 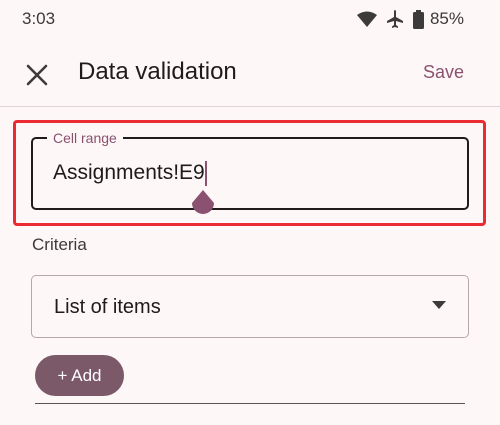 What do you see at coordinates (446, 18) in the screenshot?
I see `battery-percent: 85%` at bounding box center [446, 18].